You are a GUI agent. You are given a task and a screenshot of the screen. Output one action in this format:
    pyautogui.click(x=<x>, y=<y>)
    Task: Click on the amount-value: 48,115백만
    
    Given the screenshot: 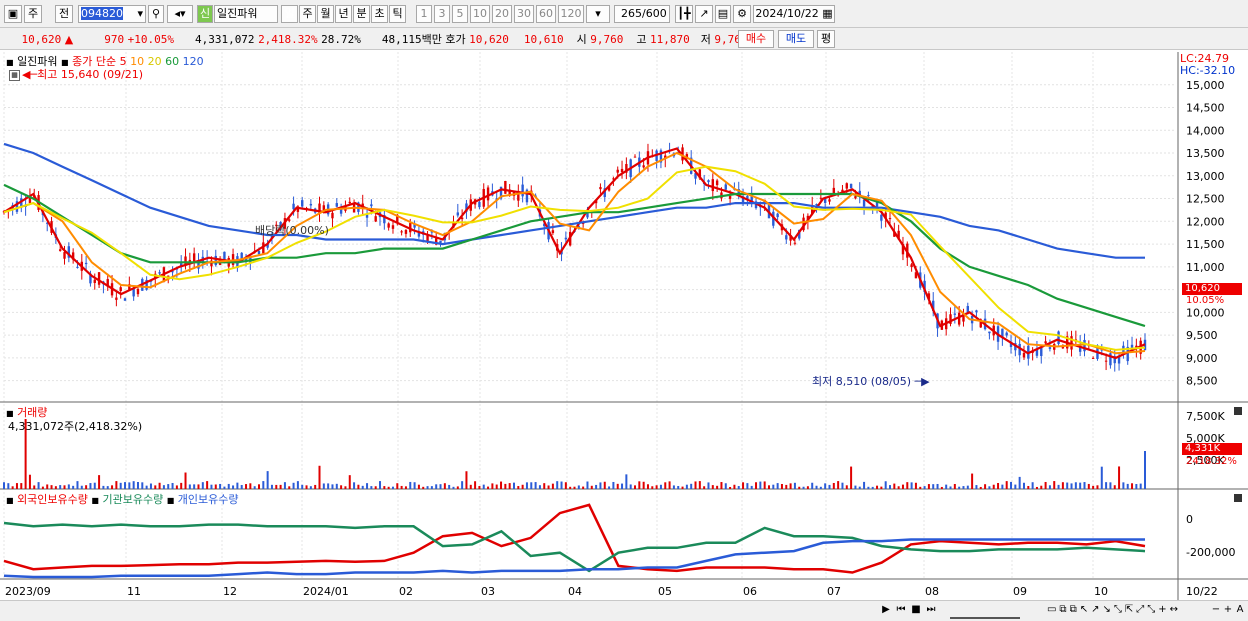 What is the action you would take?
    pyautogui.click(x=411, y=39)
    